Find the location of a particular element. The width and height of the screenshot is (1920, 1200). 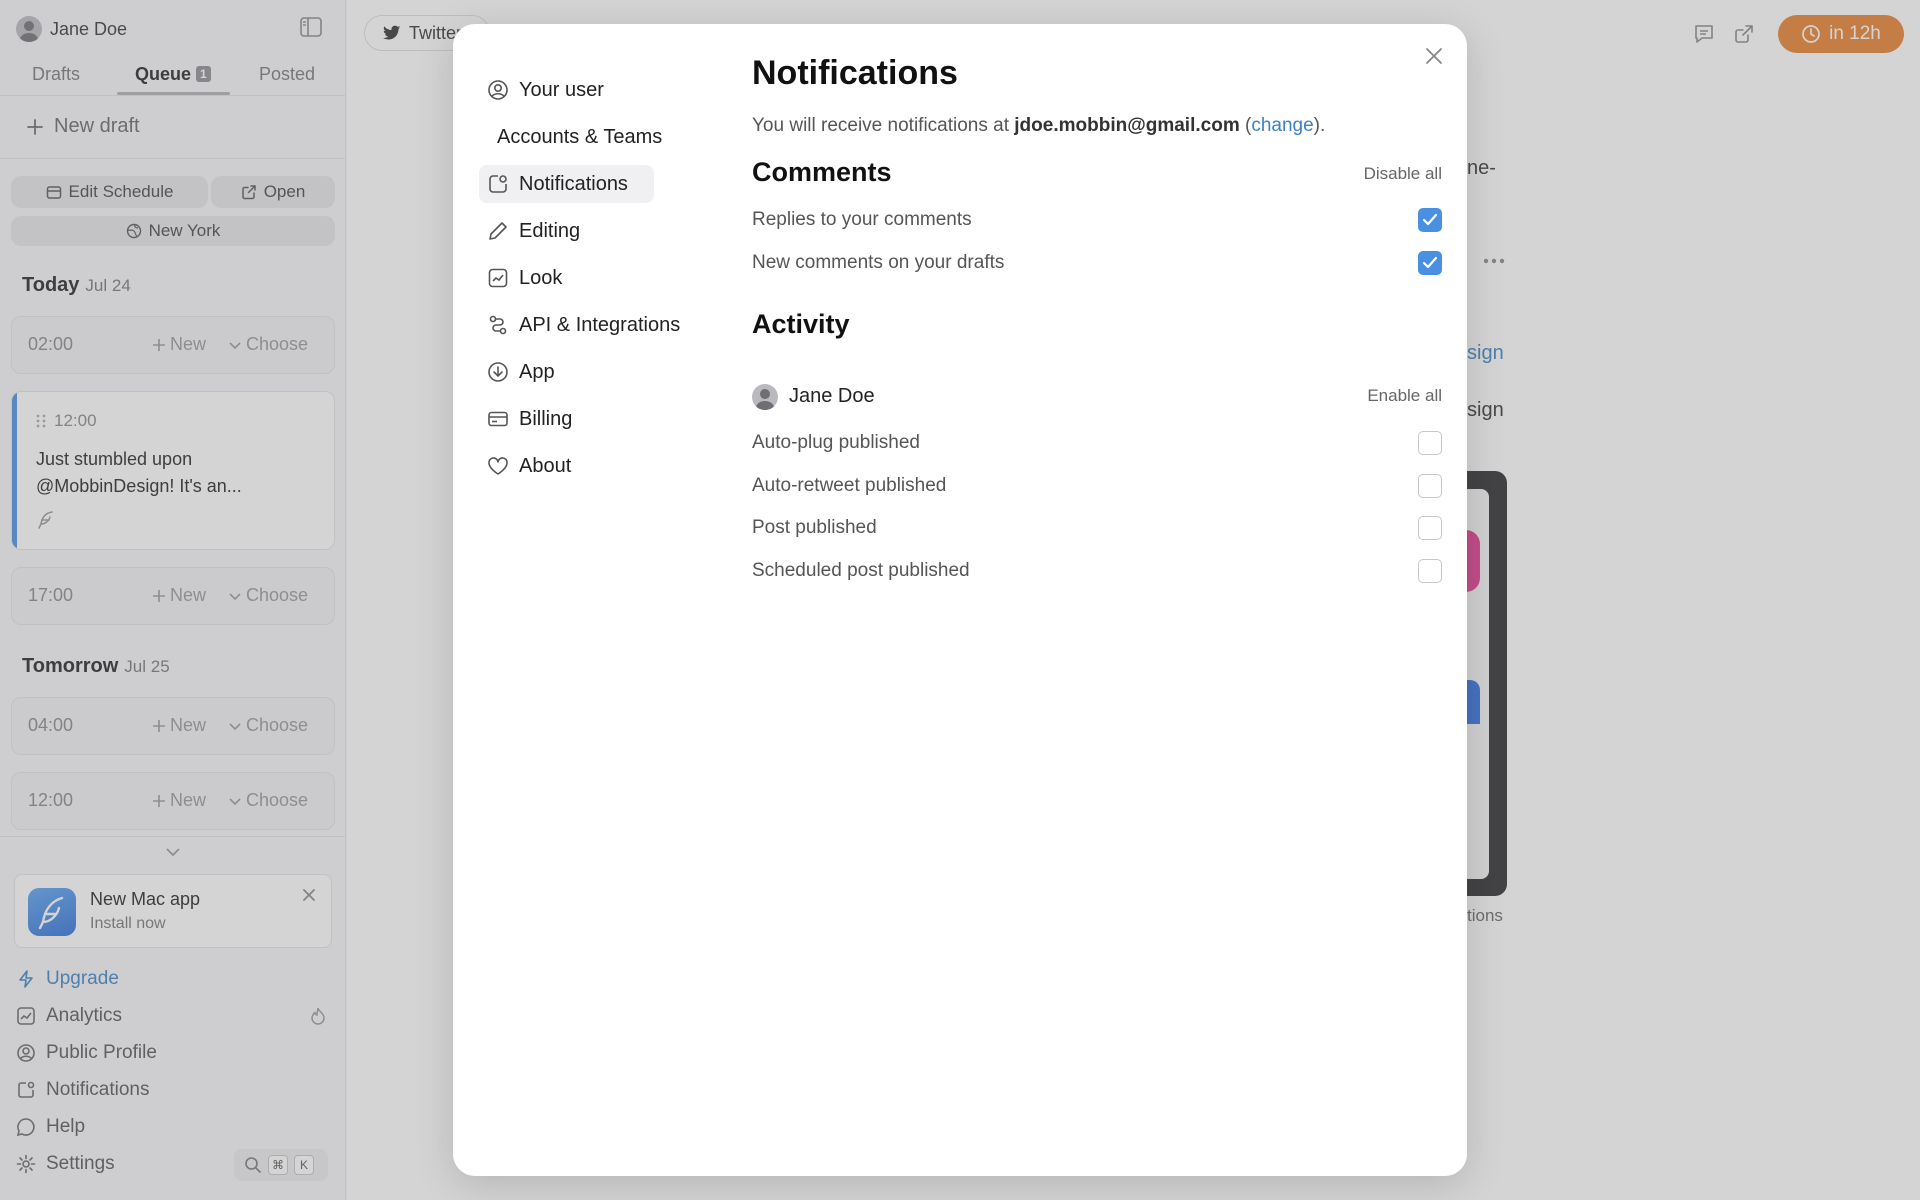

settings-nav-billing: Billing is located at coordinates (566, 419).